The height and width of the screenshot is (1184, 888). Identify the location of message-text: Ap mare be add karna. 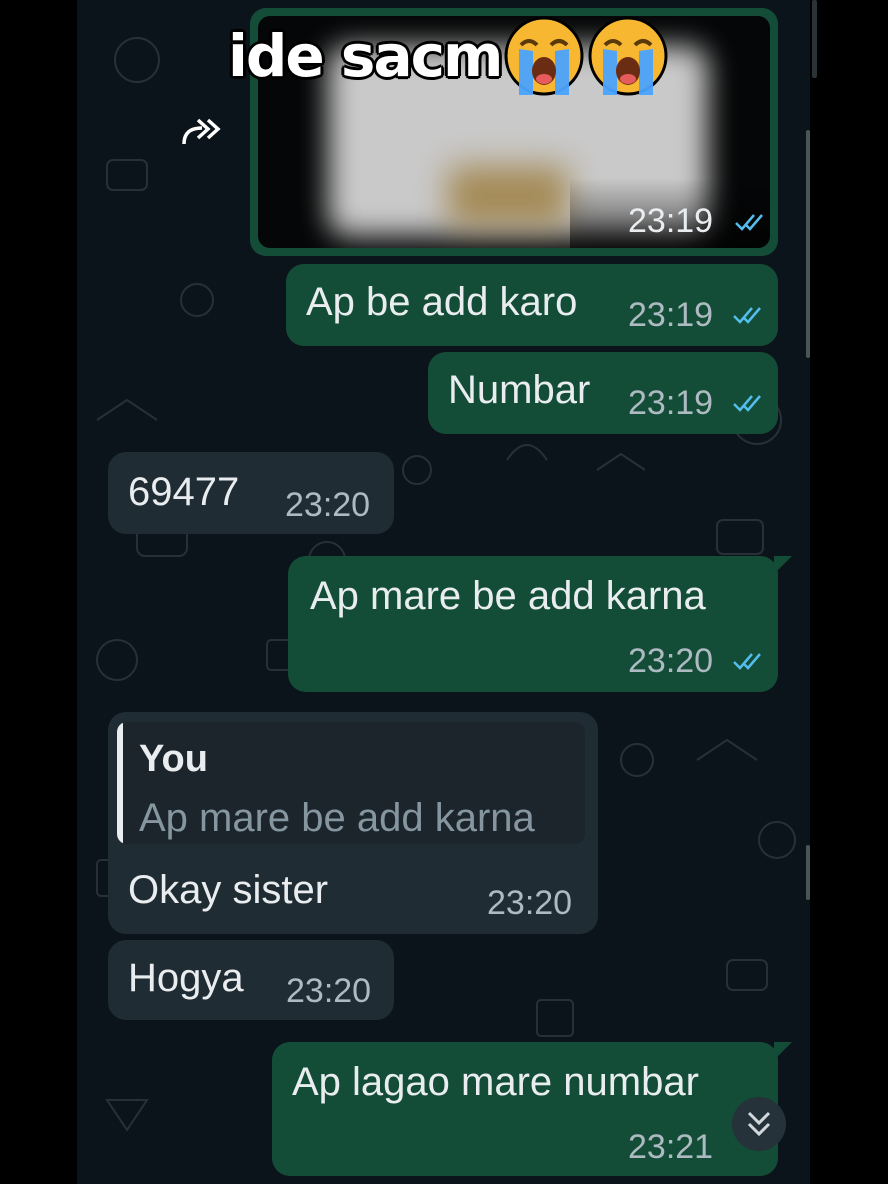
(508, 596).